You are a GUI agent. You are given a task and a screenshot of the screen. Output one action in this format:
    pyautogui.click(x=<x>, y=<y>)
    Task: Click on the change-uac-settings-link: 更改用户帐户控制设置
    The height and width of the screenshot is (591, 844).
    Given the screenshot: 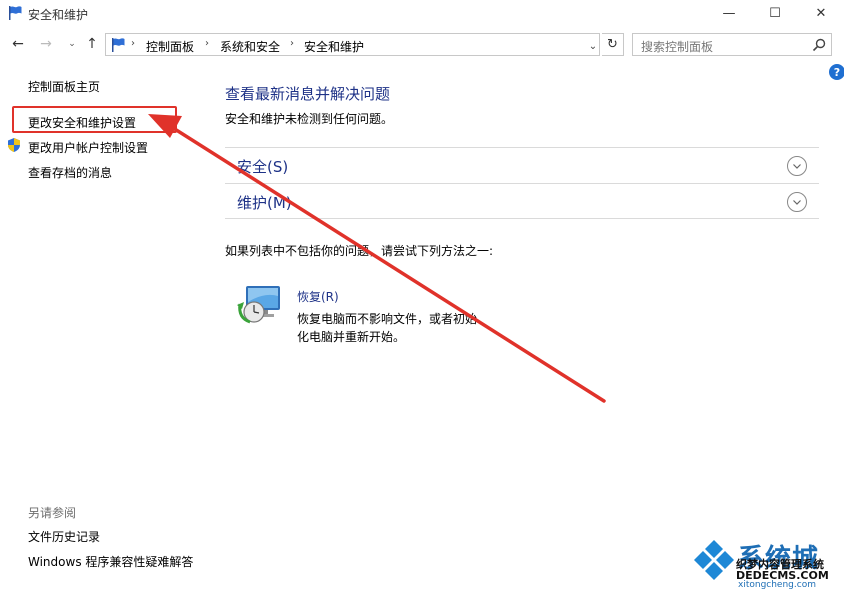 What is the action you would take?
    pyautogui.click(x=88, y=147)
    